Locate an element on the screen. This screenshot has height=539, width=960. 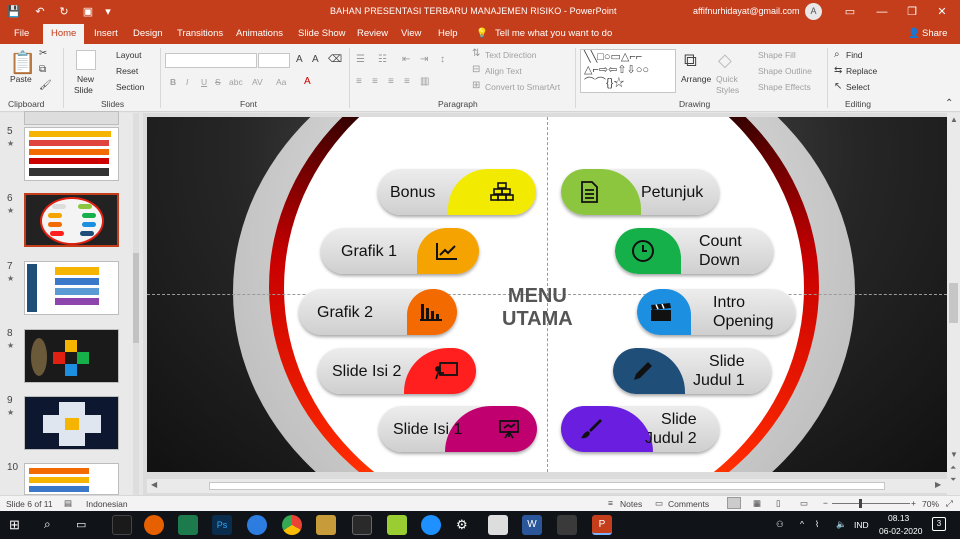
thumbnails-scrollbar is located at coordinates (136, 304).